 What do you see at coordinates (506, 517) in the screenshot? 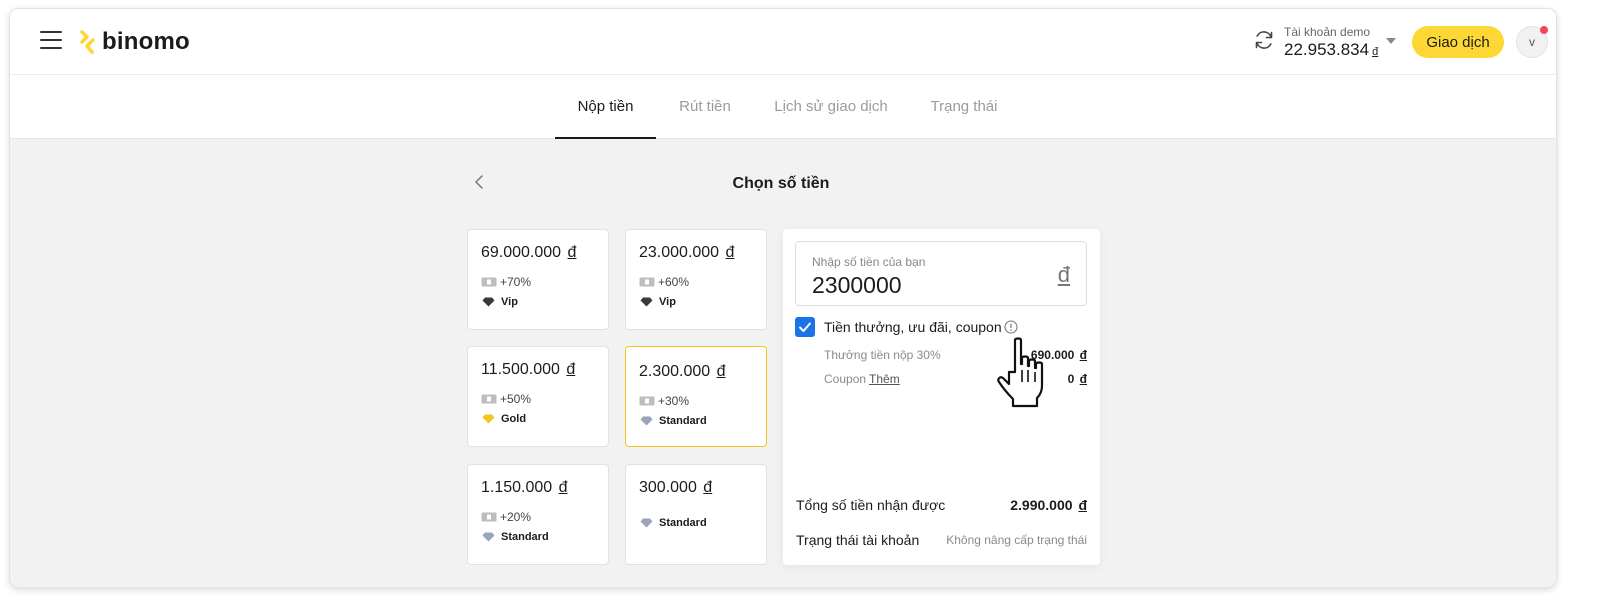
I see `card-bonus: +20%` at bounding box center [506, 517].